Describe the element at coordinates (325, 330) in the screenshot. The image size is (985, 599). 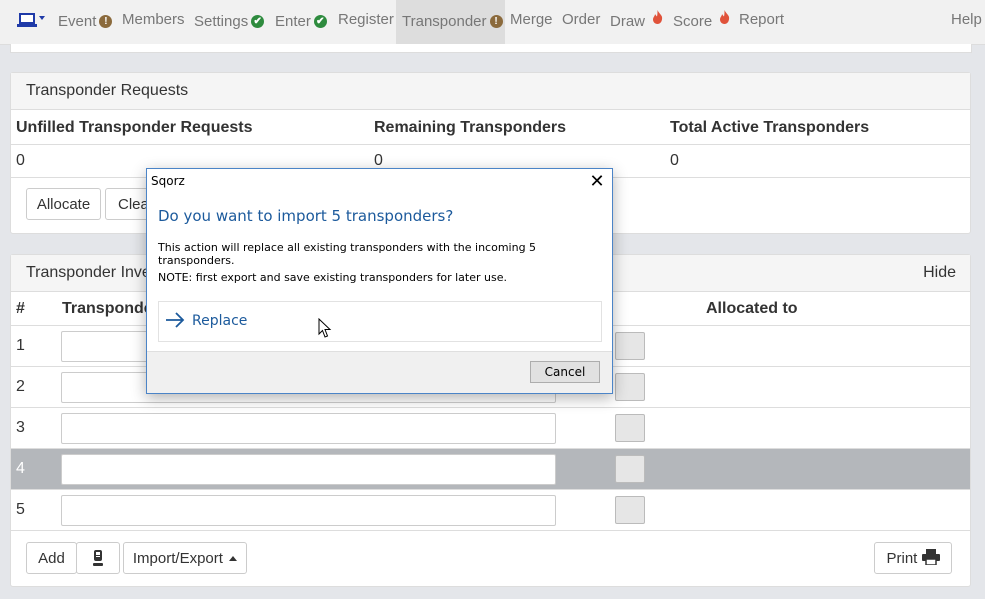
I see `mouse-cursor-icon` at that location.